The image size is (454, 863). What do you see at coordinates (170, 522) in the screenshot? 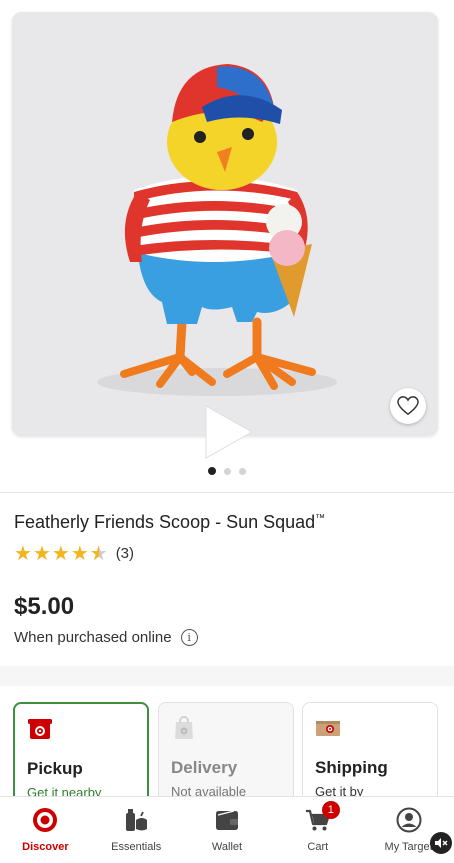
I see `product-title: Featherly Friends Scoop - Sun Squad™` at bounding box center [170, 522].